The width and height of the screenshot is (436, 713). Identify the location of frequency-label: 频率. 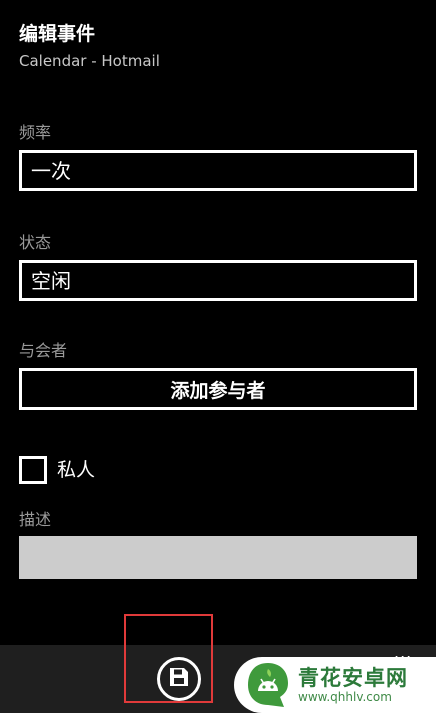
(35, 132).